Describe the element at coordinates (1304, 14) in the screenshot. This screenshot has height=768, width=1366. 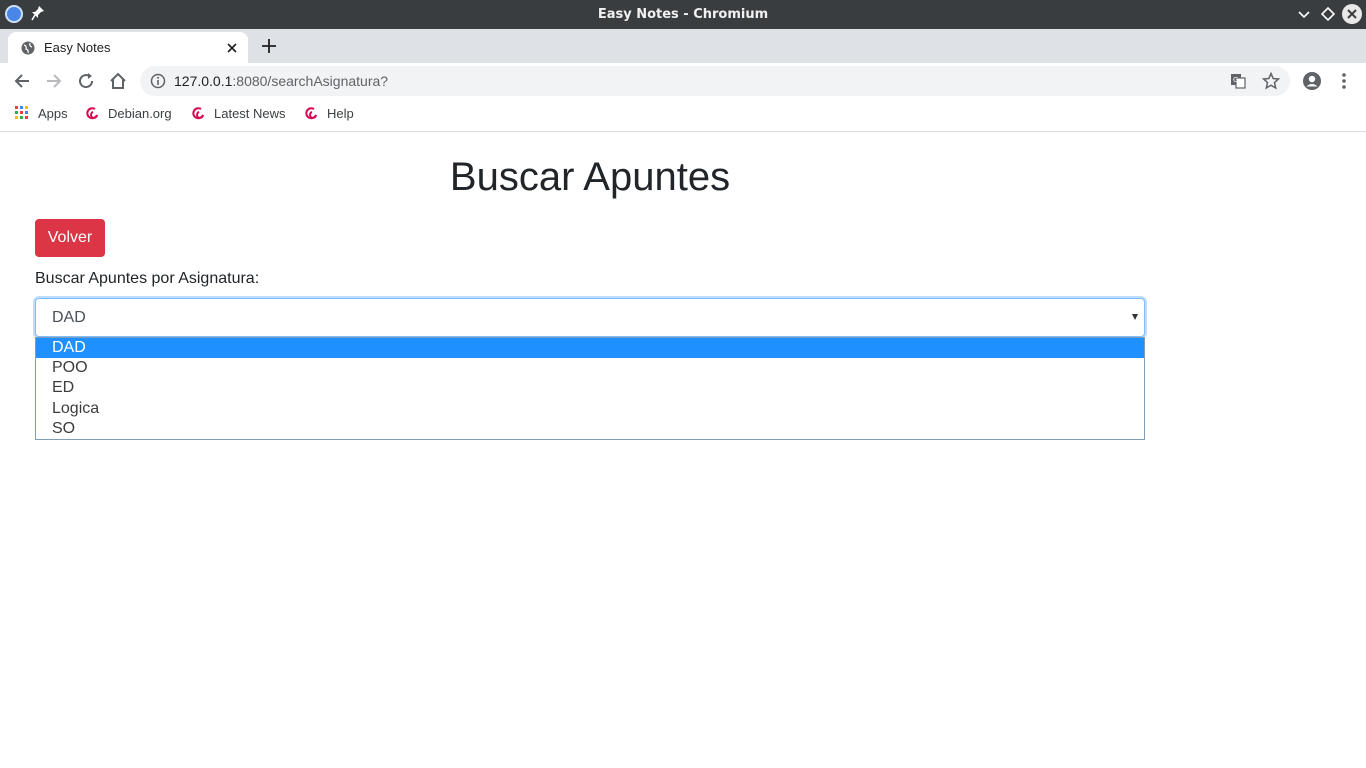
I see `minimize-icon` at that location.